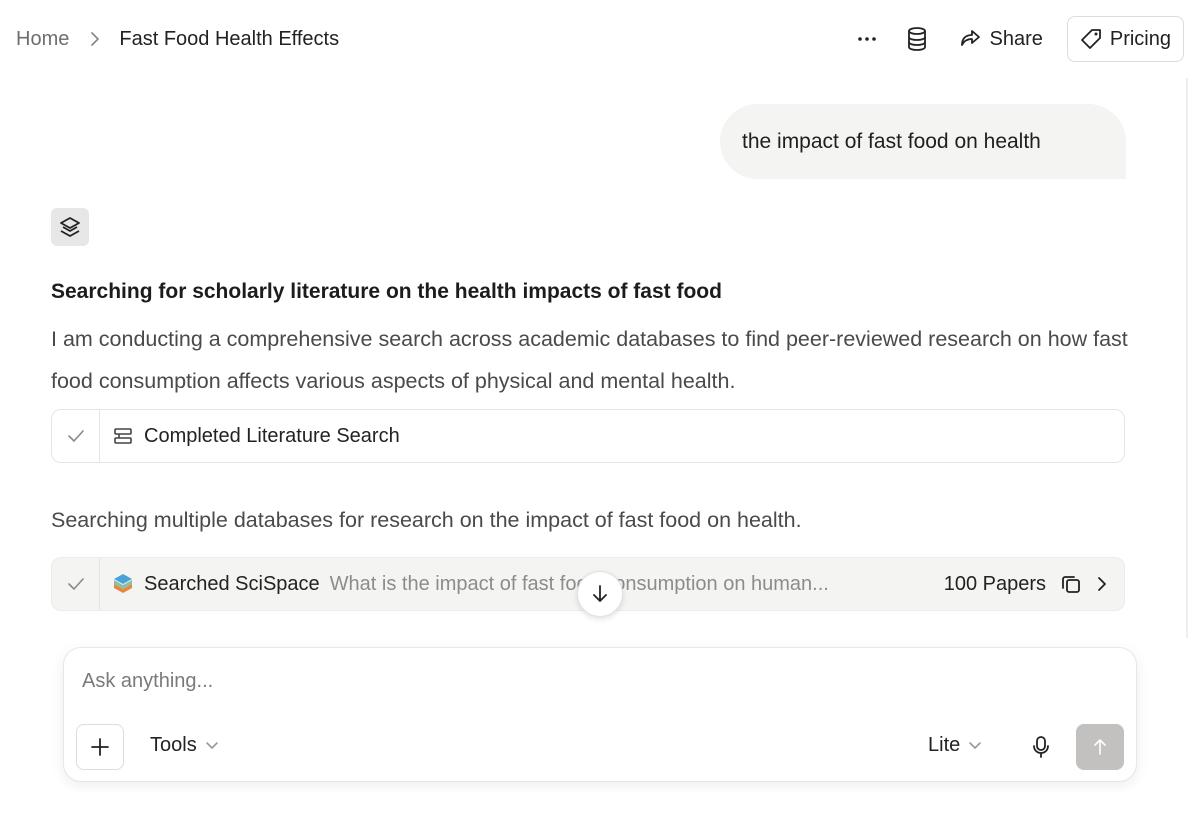  Describe the element at coordinates (229, 38) in the screenshot. I see `breadcrumb-current: Fast Food Health Effects` at that location.